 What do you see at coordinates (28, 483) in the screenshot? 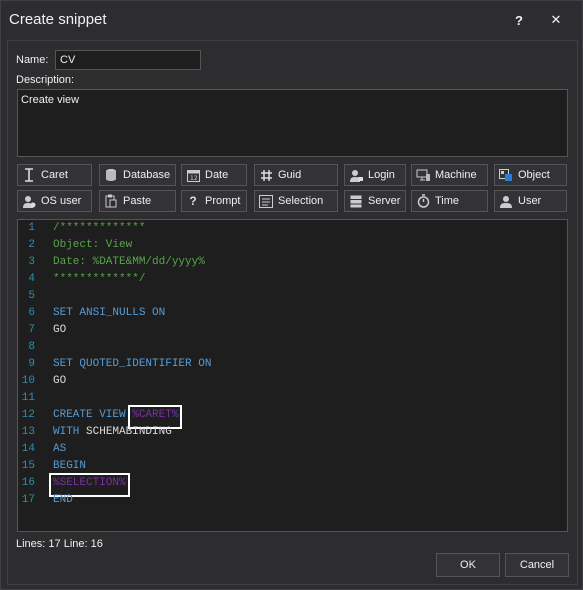
I see `line-number: 16` at bounding box center [28, 483].